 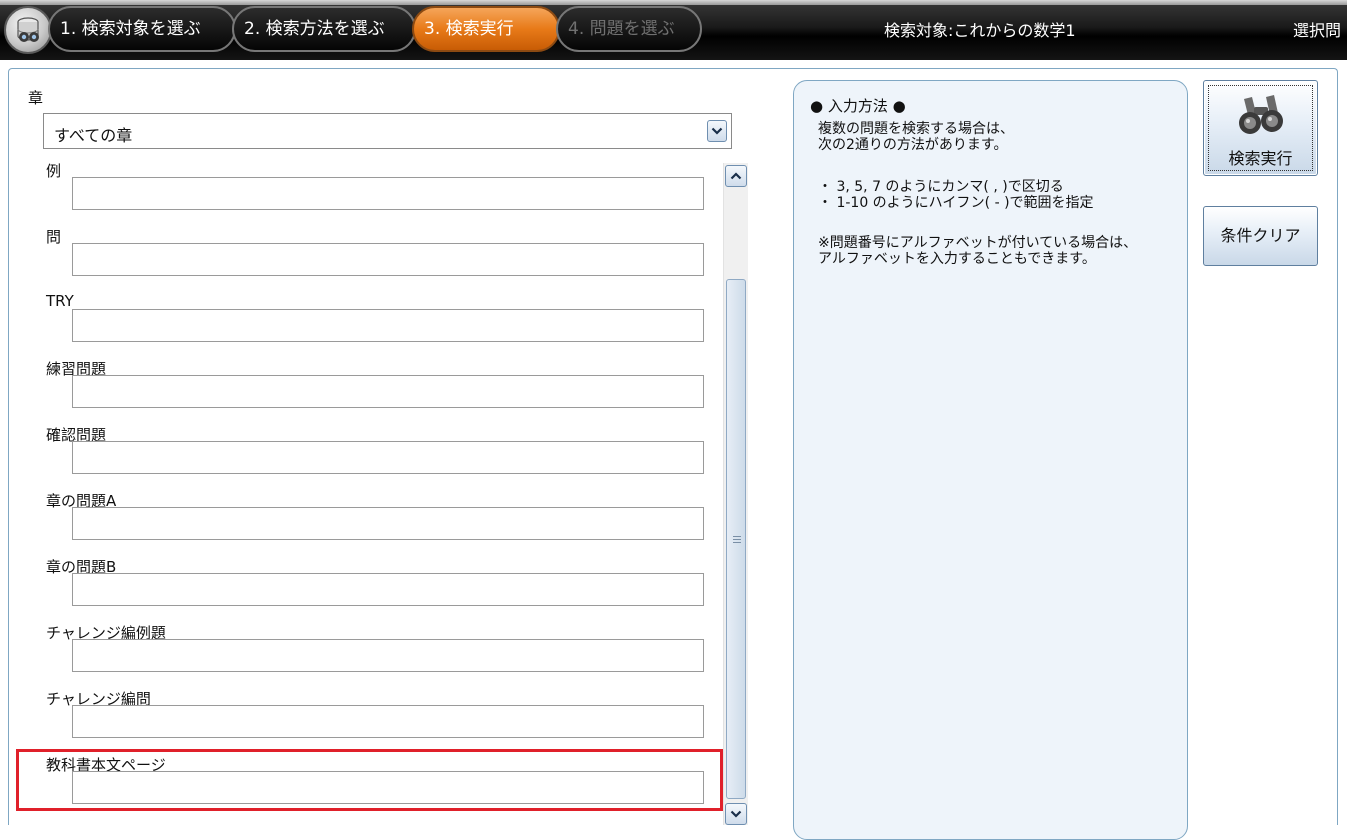 I want to click on step-3-run-search: 3. 検索実行, so click(x=486, y=29).